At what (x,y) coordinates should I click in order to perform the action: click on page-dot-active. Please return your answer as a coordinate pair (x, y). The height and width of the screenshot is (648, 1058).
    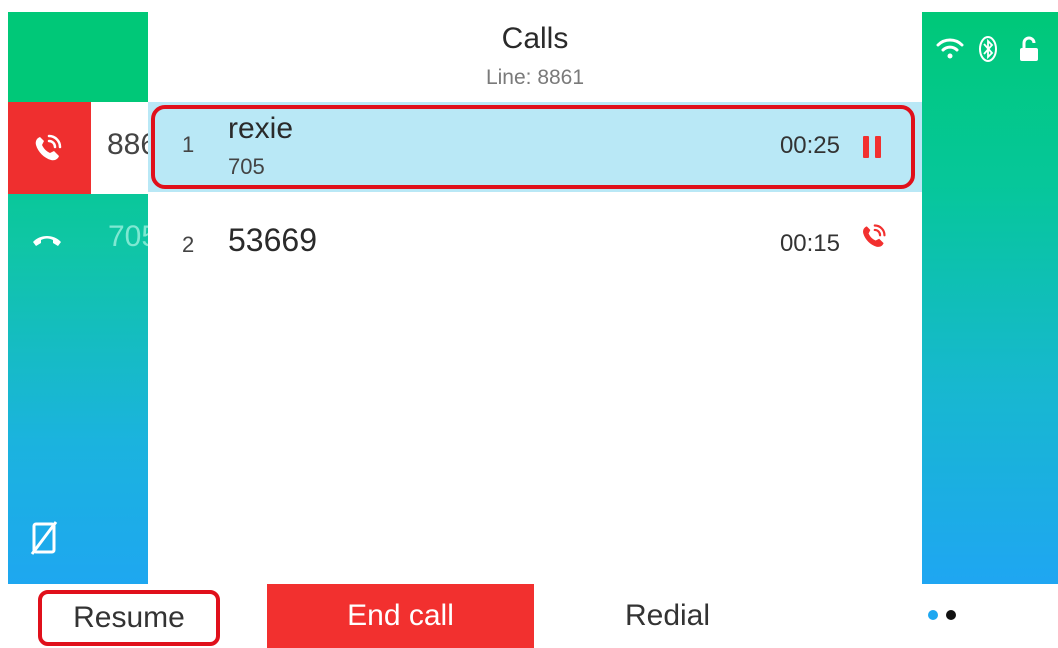
    Looking at the image, I should click on (933, 615).